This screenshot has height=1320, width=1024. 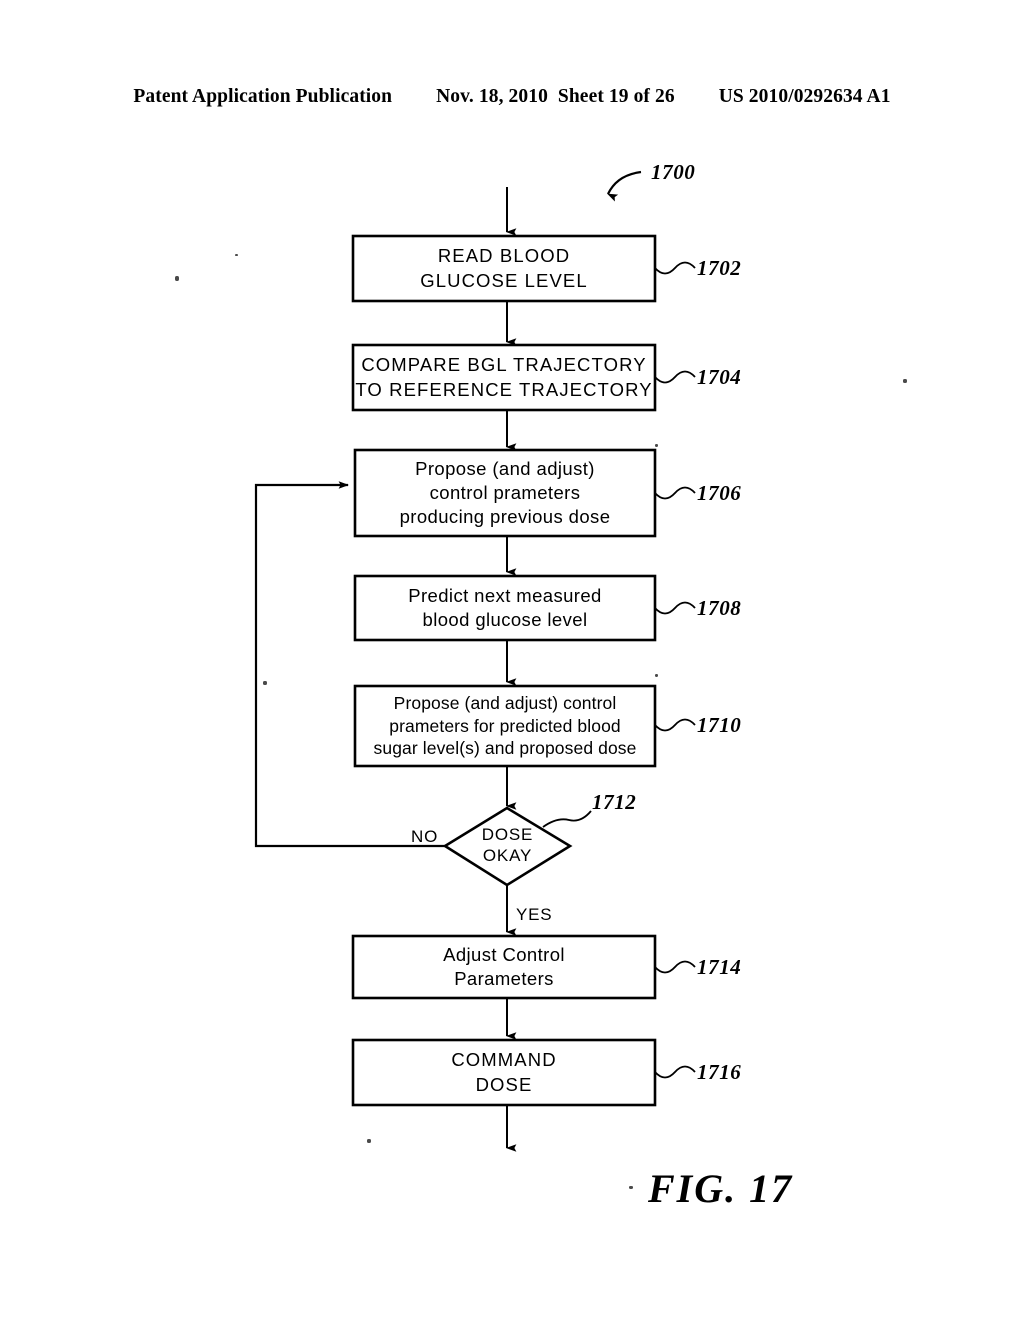 I want to click on reference-numeral-1712: 1712, so click(x=614, y=802).